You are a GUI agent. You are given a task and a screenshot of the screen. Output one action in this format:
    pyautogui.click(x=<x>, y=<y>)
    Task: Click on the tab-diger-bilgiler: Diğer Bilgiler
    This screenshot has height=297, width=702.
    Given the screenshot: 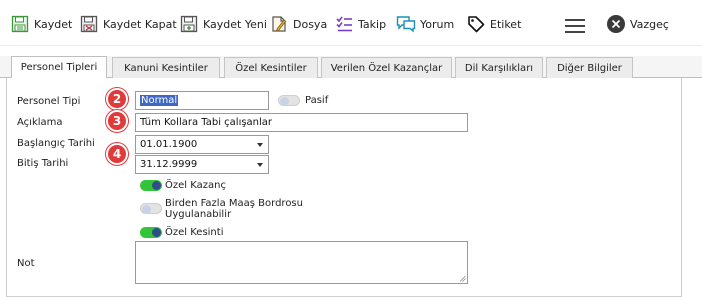 What is the action you would take?
    pyautogui.click(x=589, y=67)
    